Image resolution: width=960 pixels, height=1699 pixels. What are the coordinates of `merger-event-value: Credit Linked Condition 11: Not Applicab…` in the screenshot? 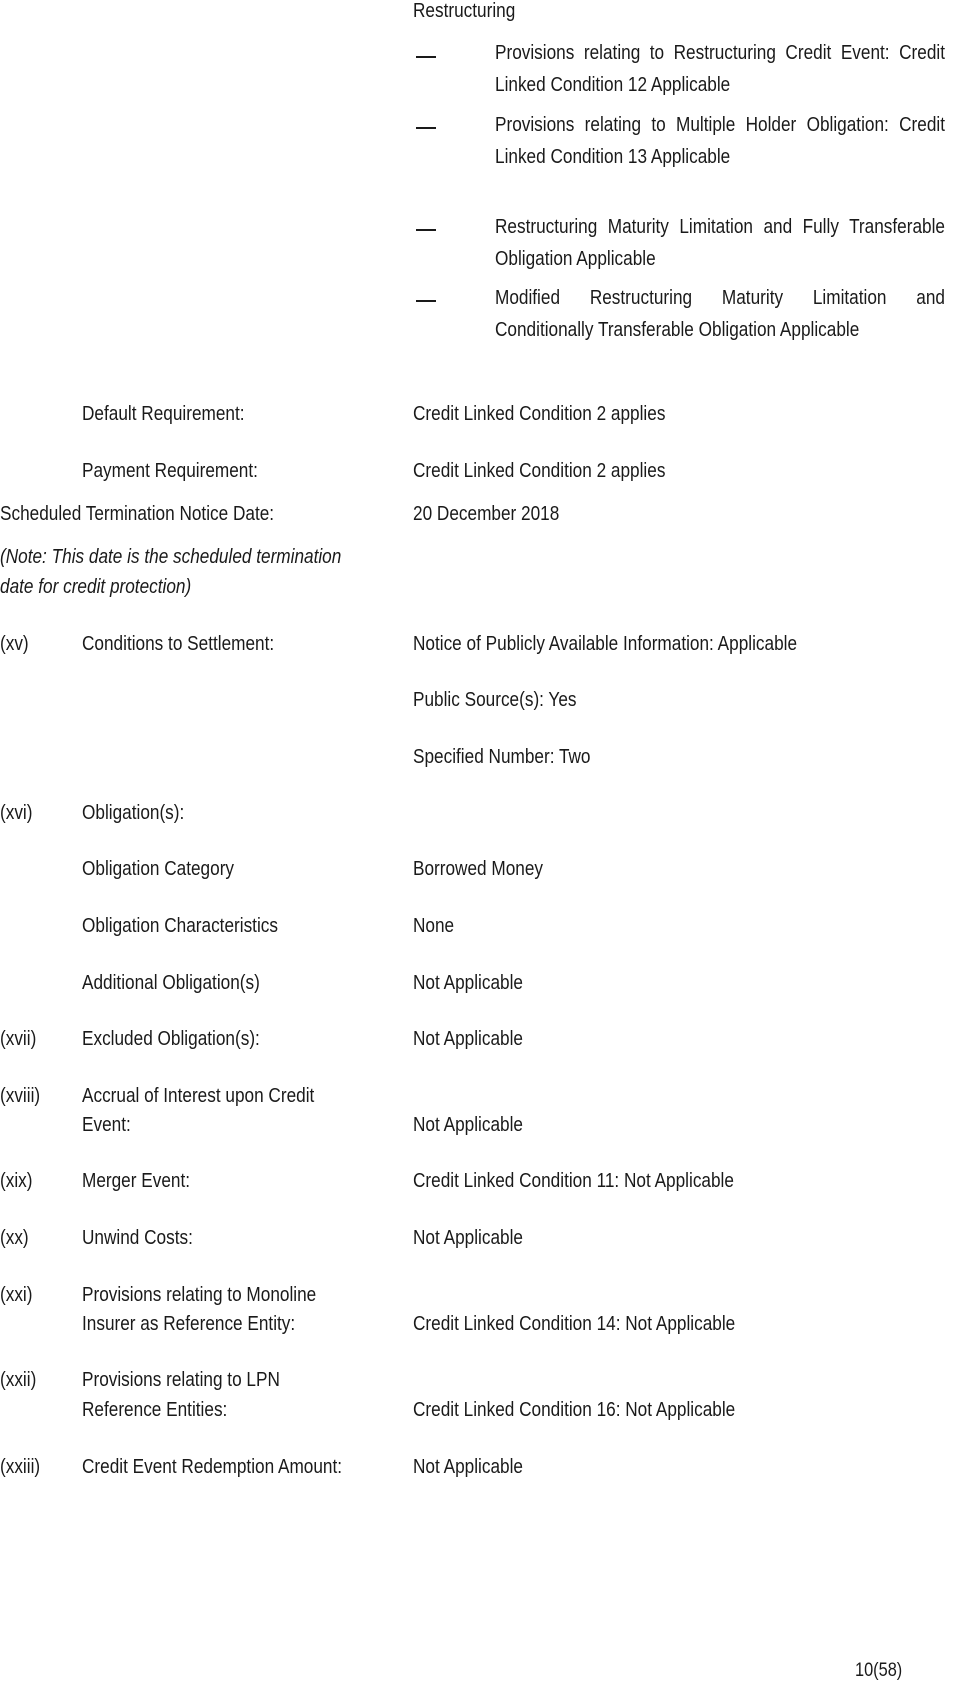 It's located at (573, 1181).